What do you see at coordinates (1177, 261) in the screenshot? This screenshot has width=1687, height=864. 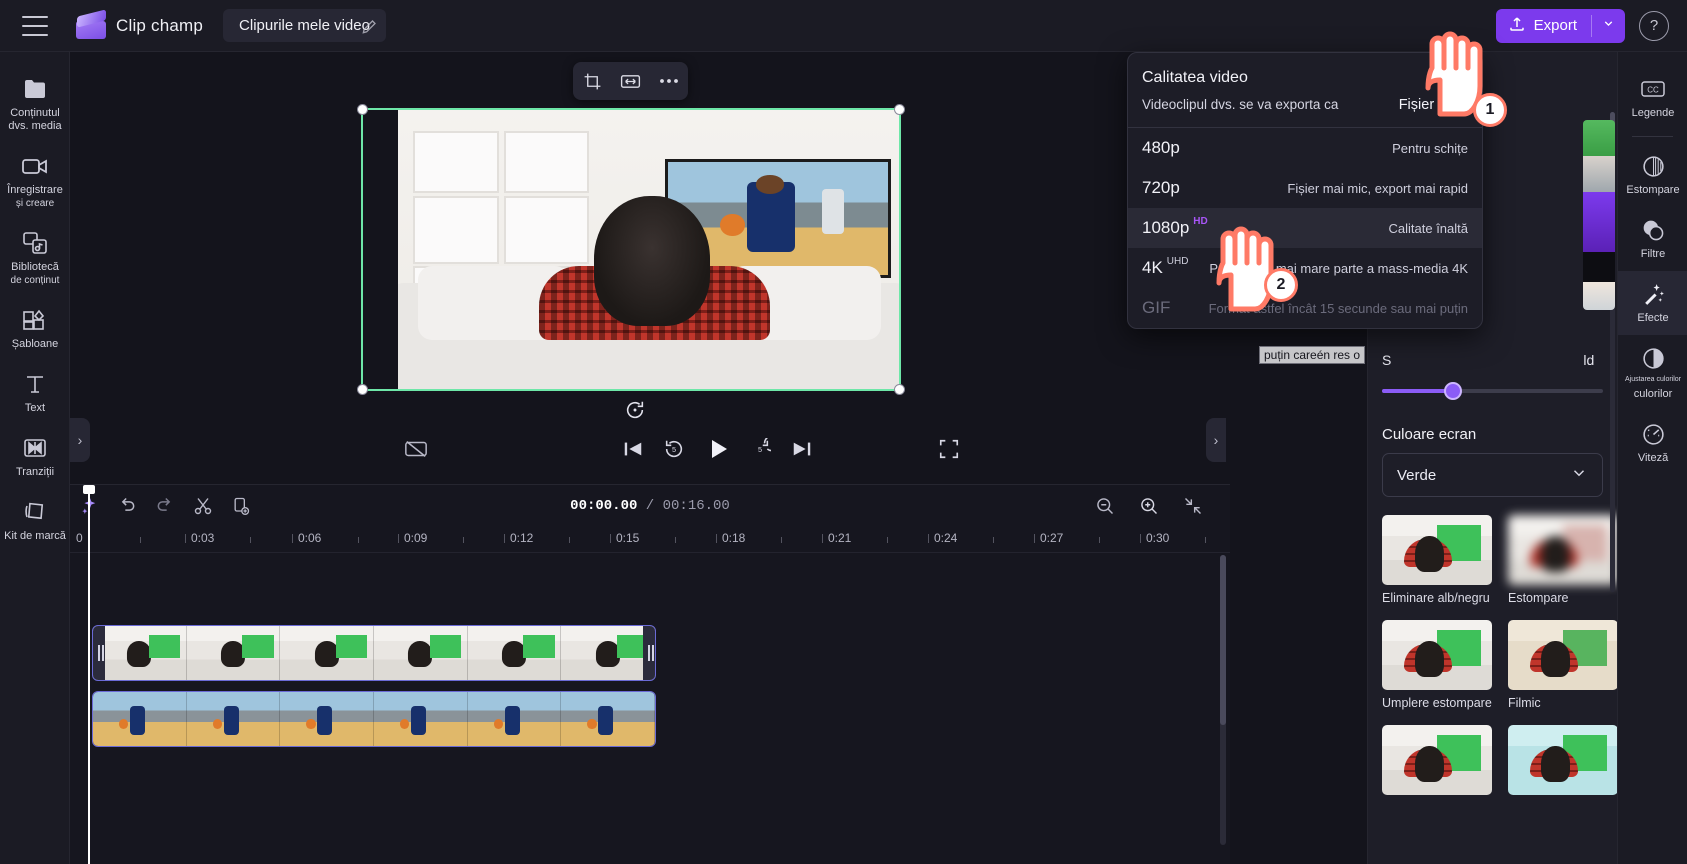 I see `uhd-badge: UHD` at bounding box center [1177, 261].